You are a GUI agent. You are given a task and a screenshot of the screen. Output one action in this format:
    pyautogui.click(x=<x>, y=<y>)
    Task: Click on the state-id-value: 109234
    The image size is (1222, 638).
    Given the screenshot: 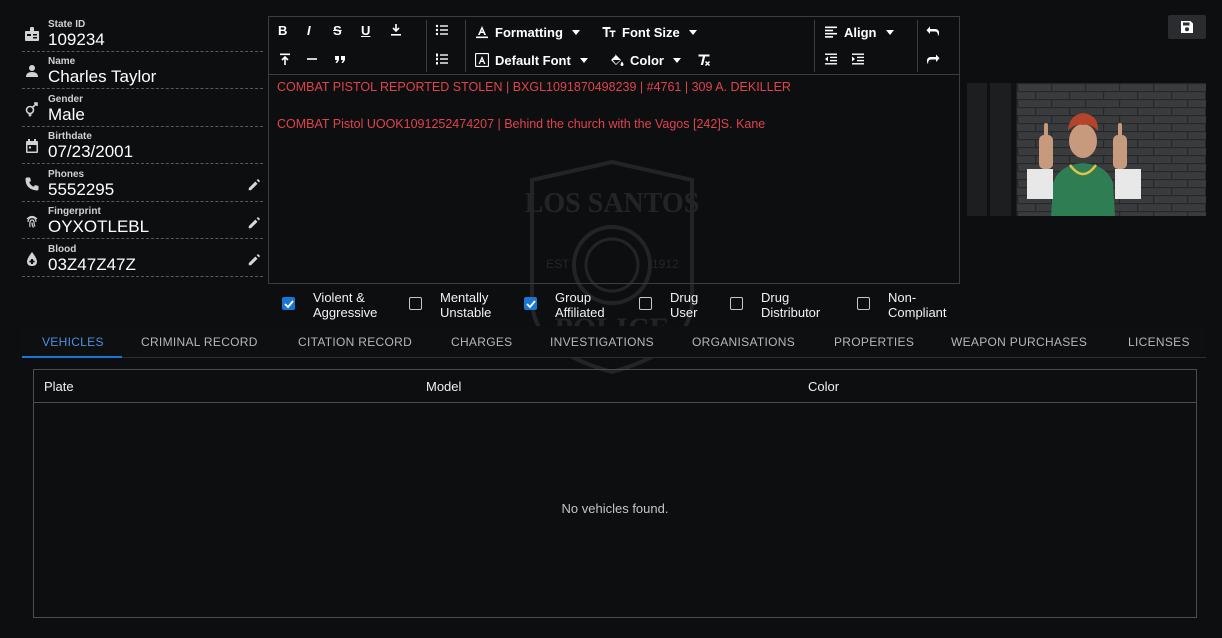 What is the action you would take?
    pyautogui.click(x=76, y=39)
    